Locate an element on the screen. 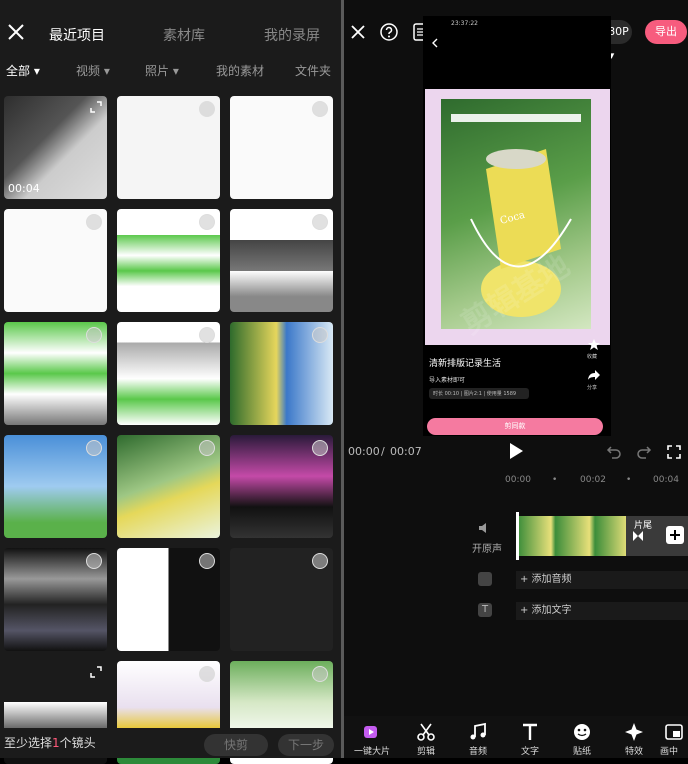 This screenshot has height=764, width=688. picker-header: 最近项目 素材库 我的录屏 is located at coordinates (170, 25).